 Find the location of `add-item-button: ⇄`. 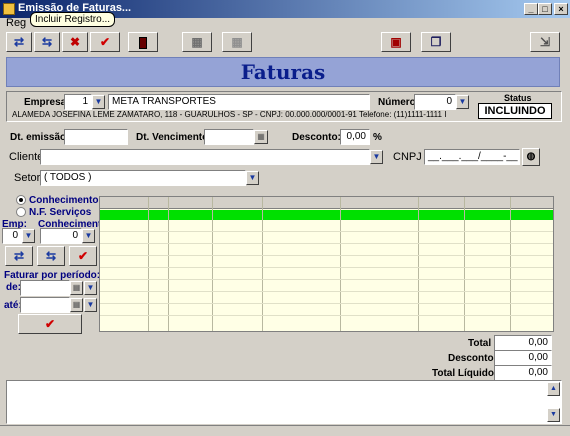

add-item-button: ⇄ is located at coordinates (19, 256).